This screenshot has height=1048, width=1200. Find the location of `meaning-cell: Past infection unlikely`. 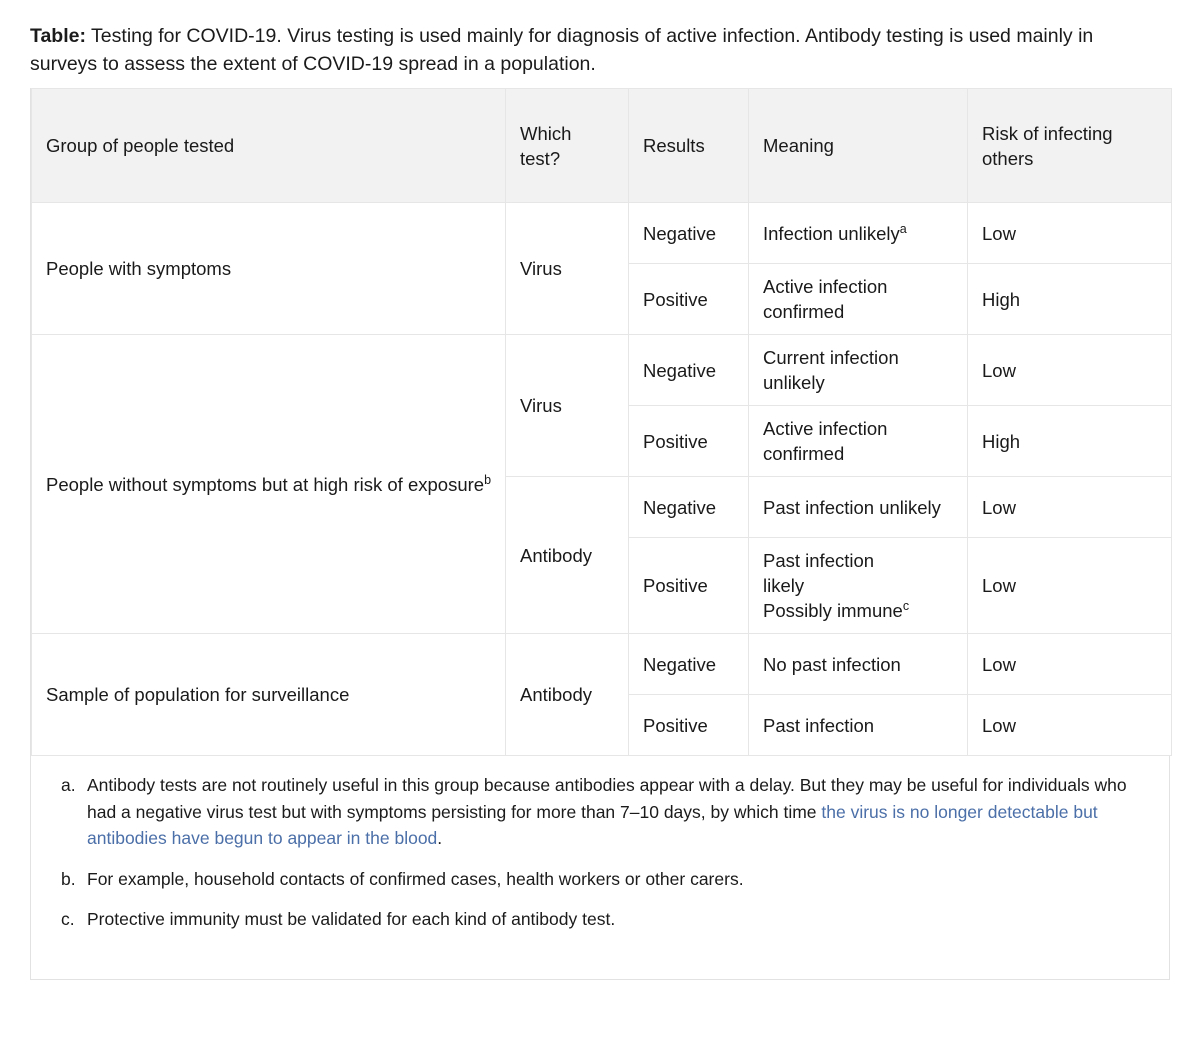

meaning-cell: Past infection unlikely is located at coordinates (858, 507).